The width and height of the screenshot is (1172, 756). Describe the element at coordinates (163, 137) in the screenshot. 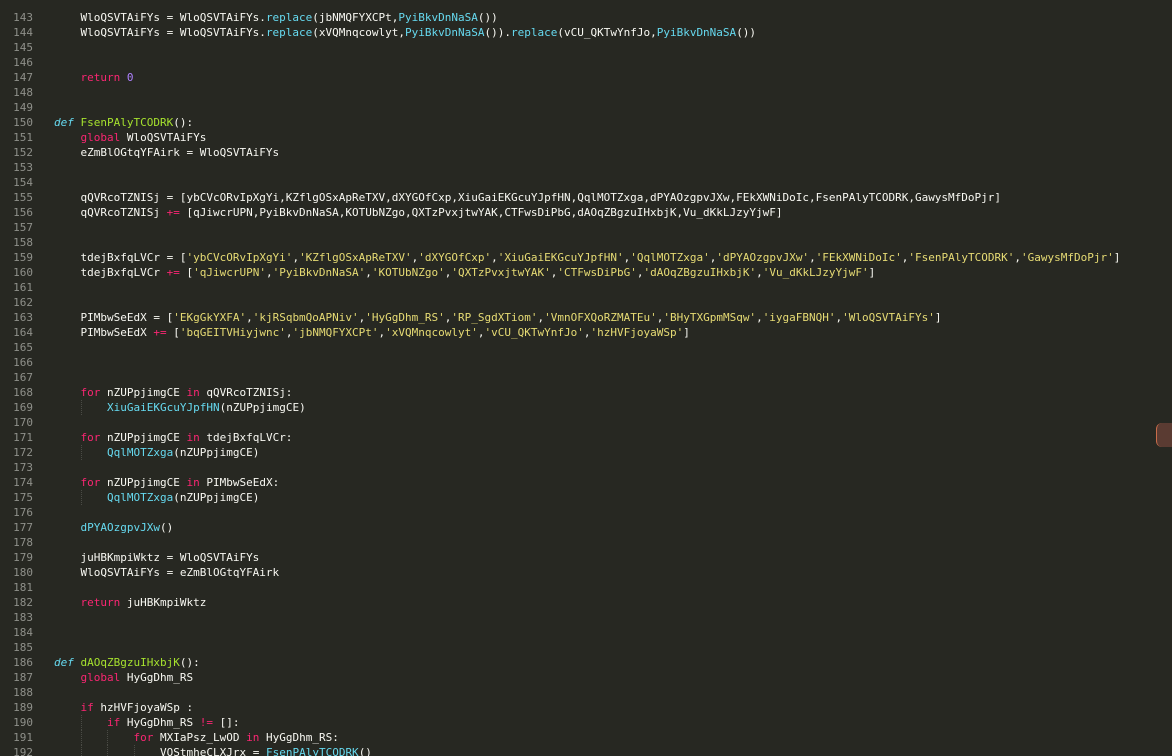

I see `code-token: WloQSVTAiFYs` at that location.